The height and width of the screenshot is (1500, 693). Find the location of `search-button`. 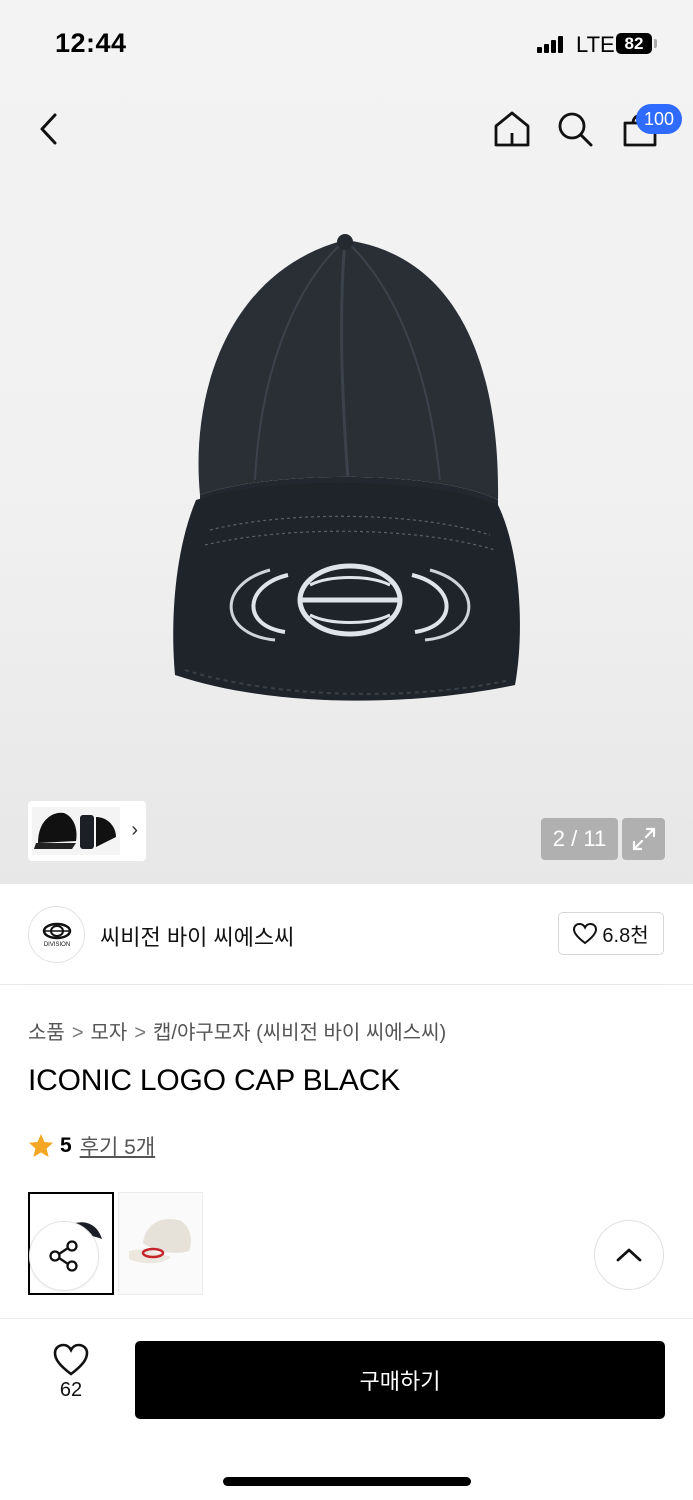

search-button is located at coordinates (575, 129).